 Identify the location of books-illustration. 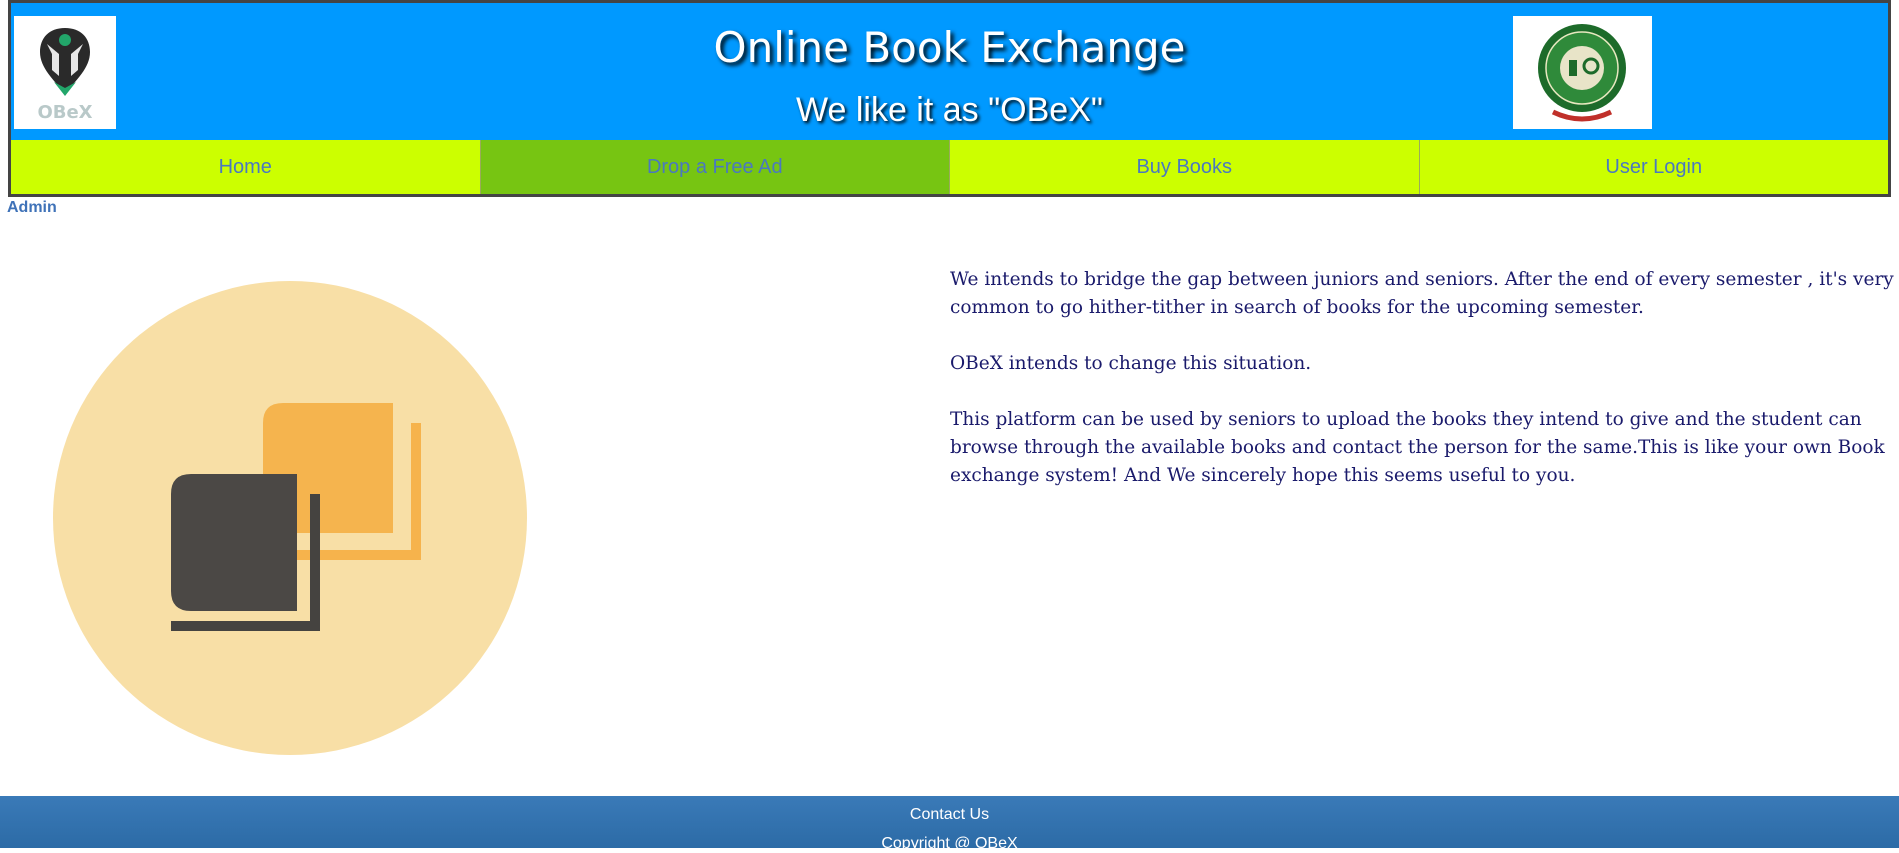
(290, 518).